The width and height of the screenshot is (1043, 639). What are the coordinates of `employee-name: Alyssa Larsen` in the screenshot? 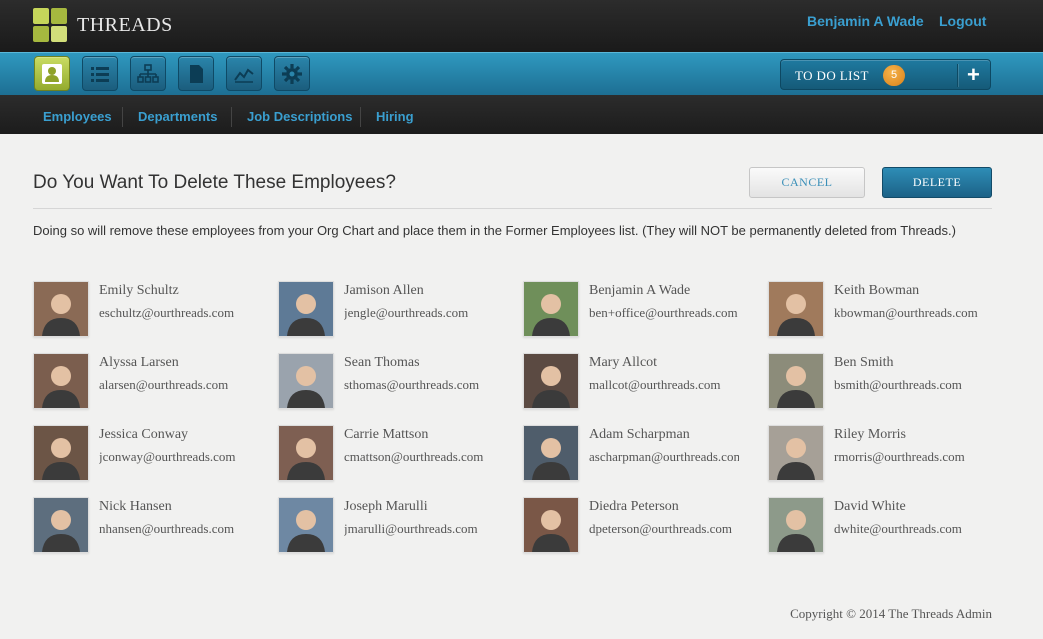 It's located at (139, 362).